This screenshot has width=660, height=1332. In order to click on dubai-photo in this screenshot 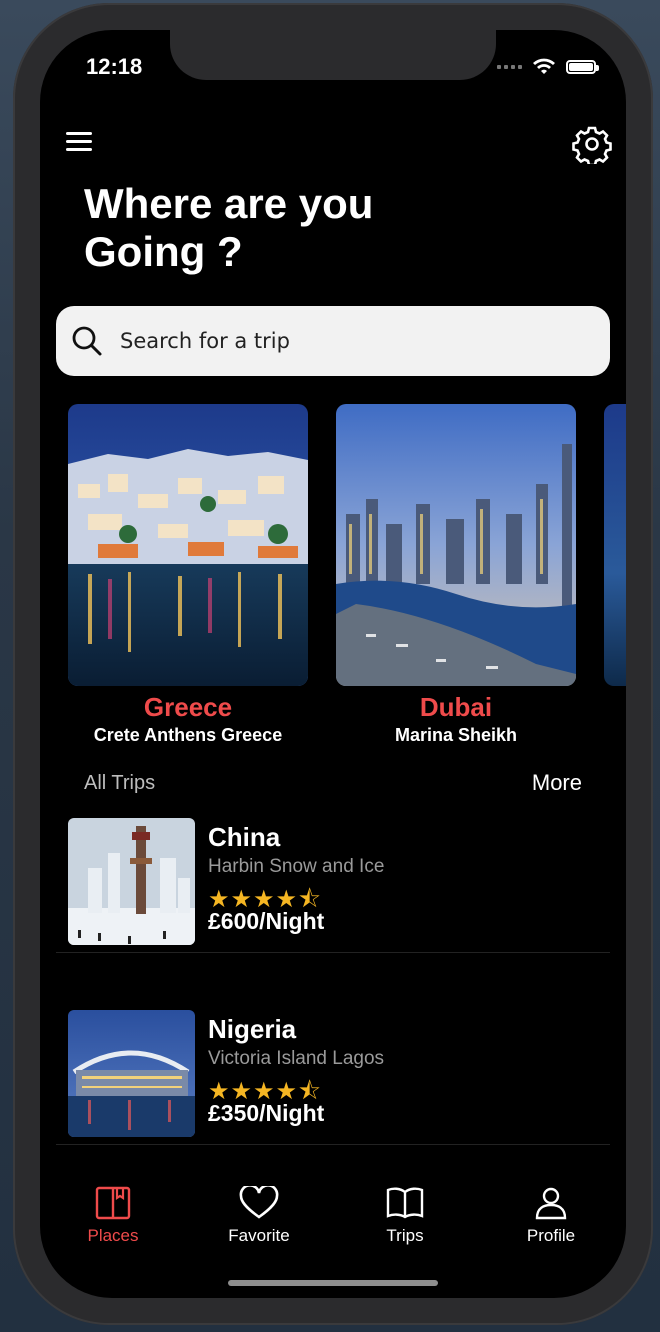, I will do `click(456, 545)`.